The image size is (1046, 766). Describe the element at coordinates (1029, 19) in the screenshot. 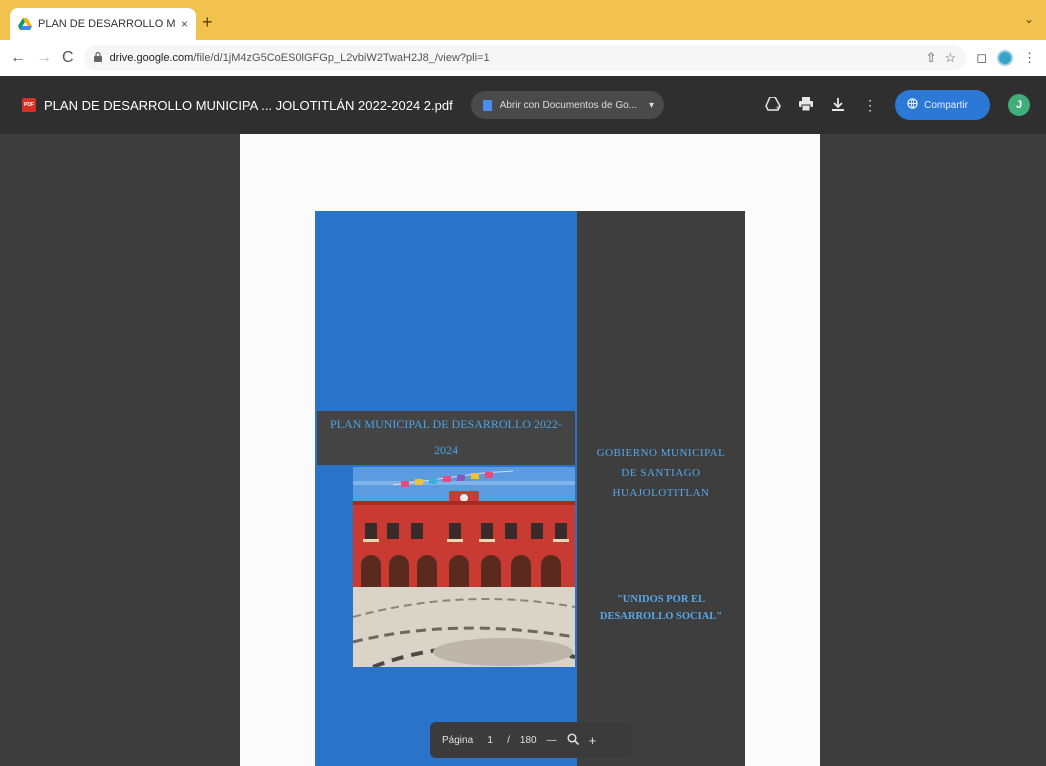

I see `tab-search-icon: ⌄` at that location.